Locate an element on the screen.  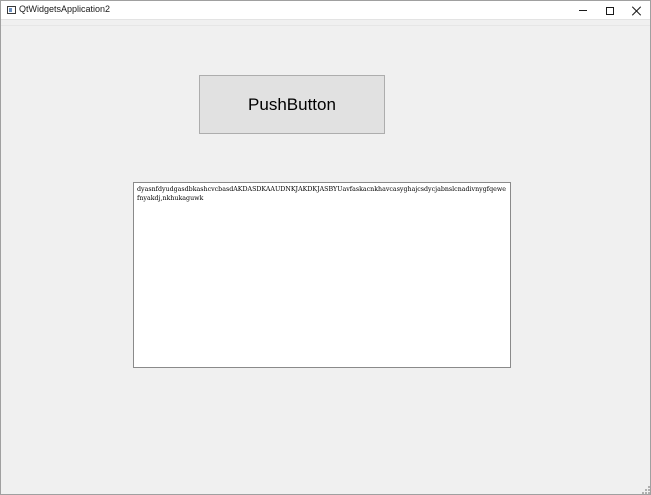
push-button: PushButton is located at coordinates (292, 104).